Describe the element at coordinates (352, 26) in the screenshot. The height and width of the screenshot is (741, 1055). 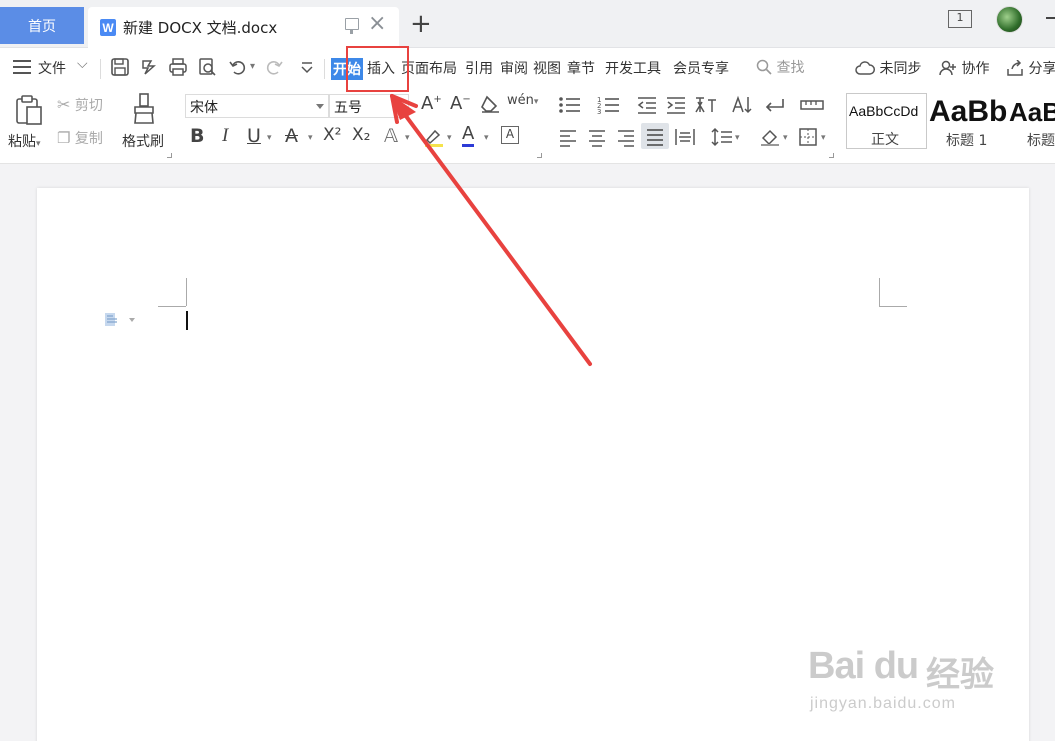
I see `monitor-icon` at that location.